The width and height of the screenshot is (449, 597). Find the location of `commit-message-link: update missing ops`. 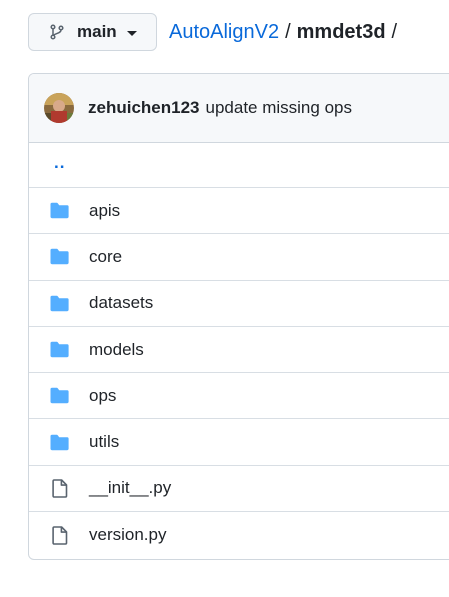

commit-message-link: update missing ops is located at coordinates (279, 108).